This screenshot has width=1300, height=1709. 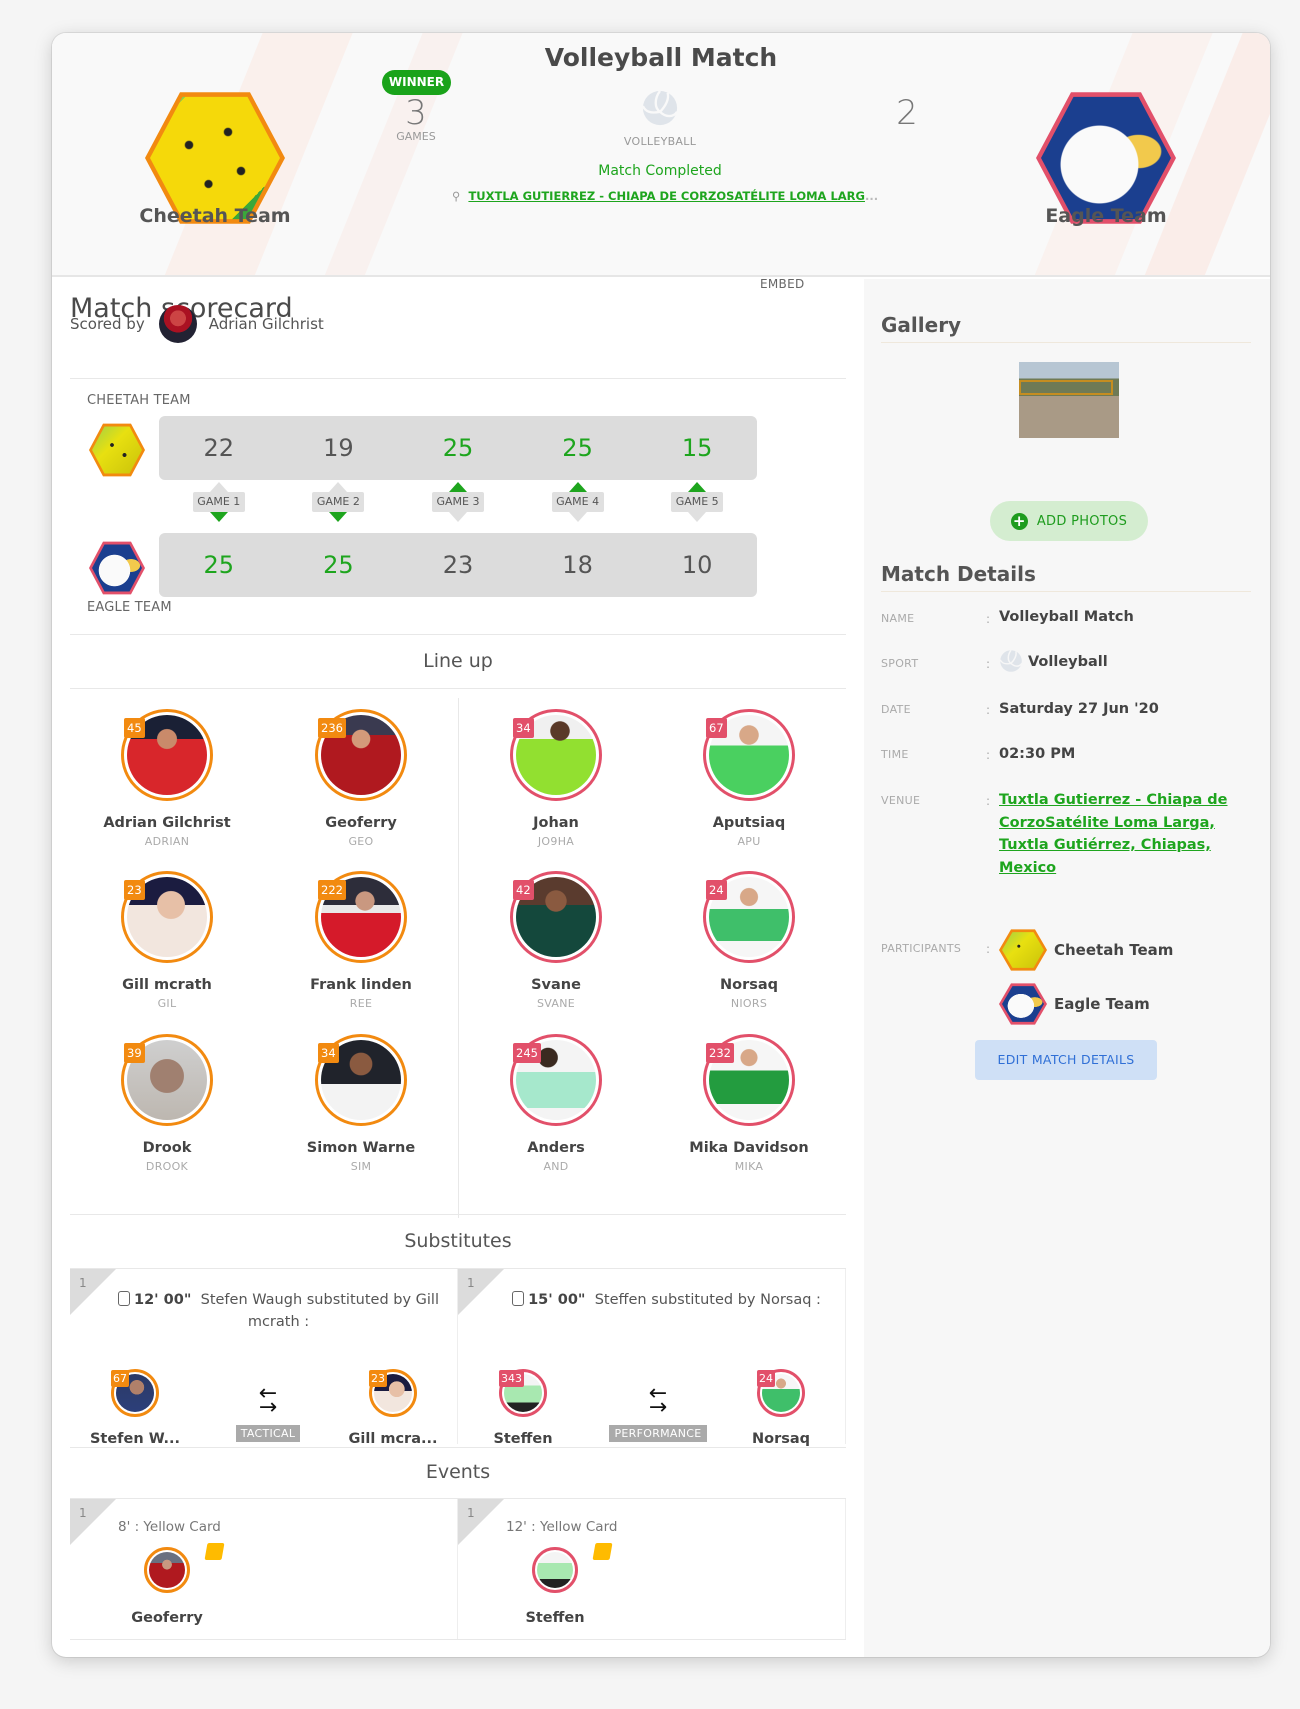 What do you see at coordinates (167, 823) in the screenshot?
I see `player-name: Adrian Gilchrist` at bounding box center [167, 823].